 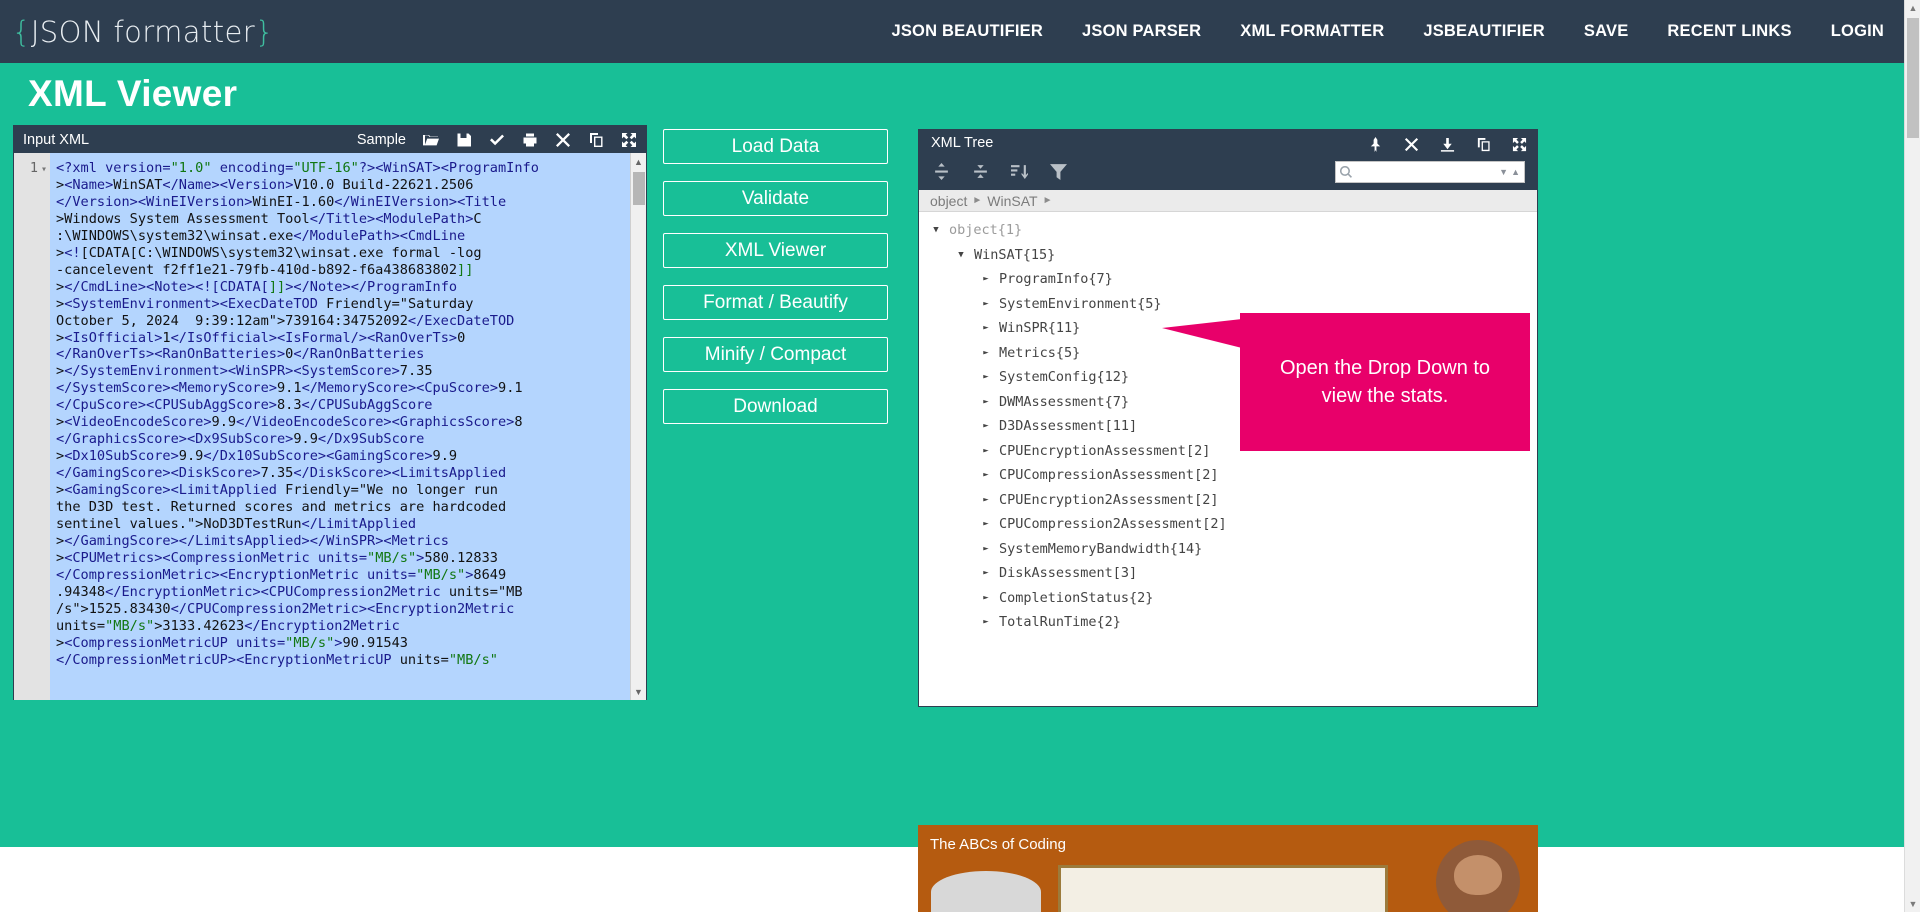 I want to click on check-icon, so click(x=497, y=140).